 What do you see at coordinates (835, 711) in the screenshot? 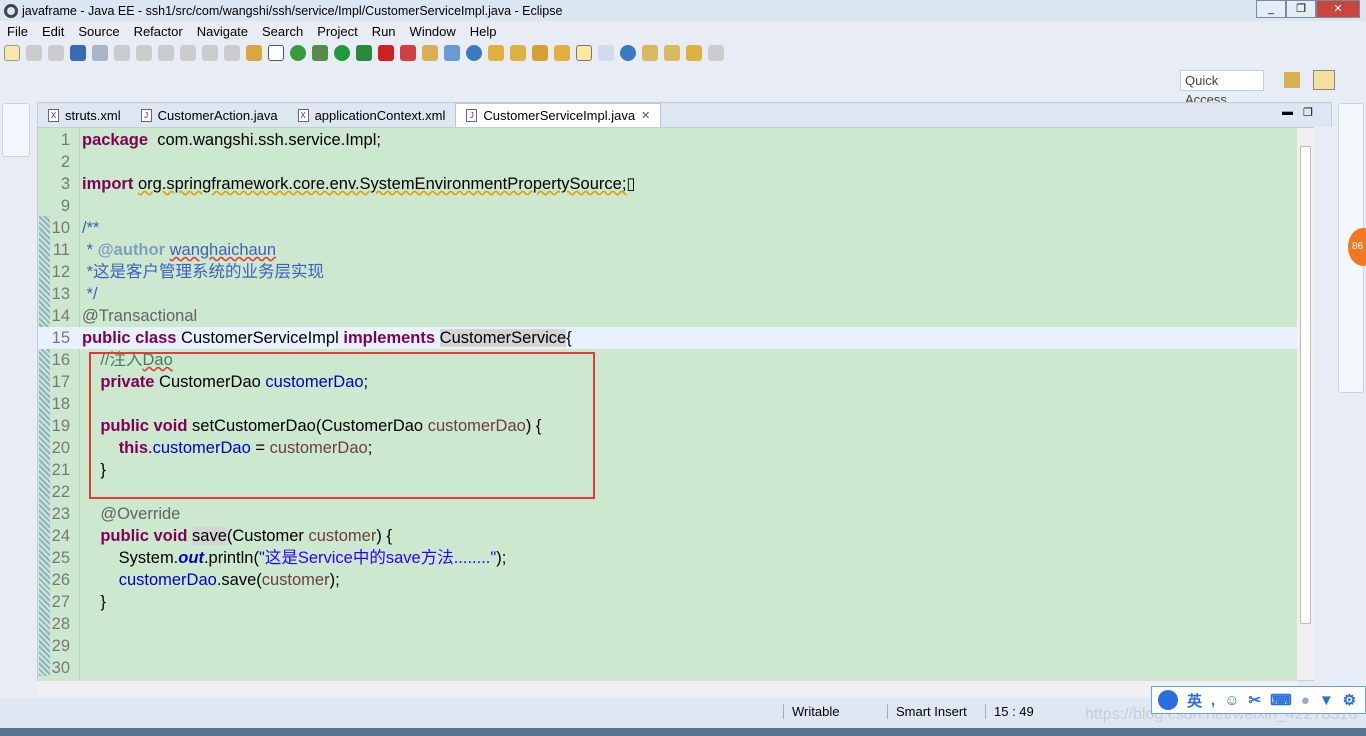
I see `writable-status: Writable` at bounding box center [835, 711].